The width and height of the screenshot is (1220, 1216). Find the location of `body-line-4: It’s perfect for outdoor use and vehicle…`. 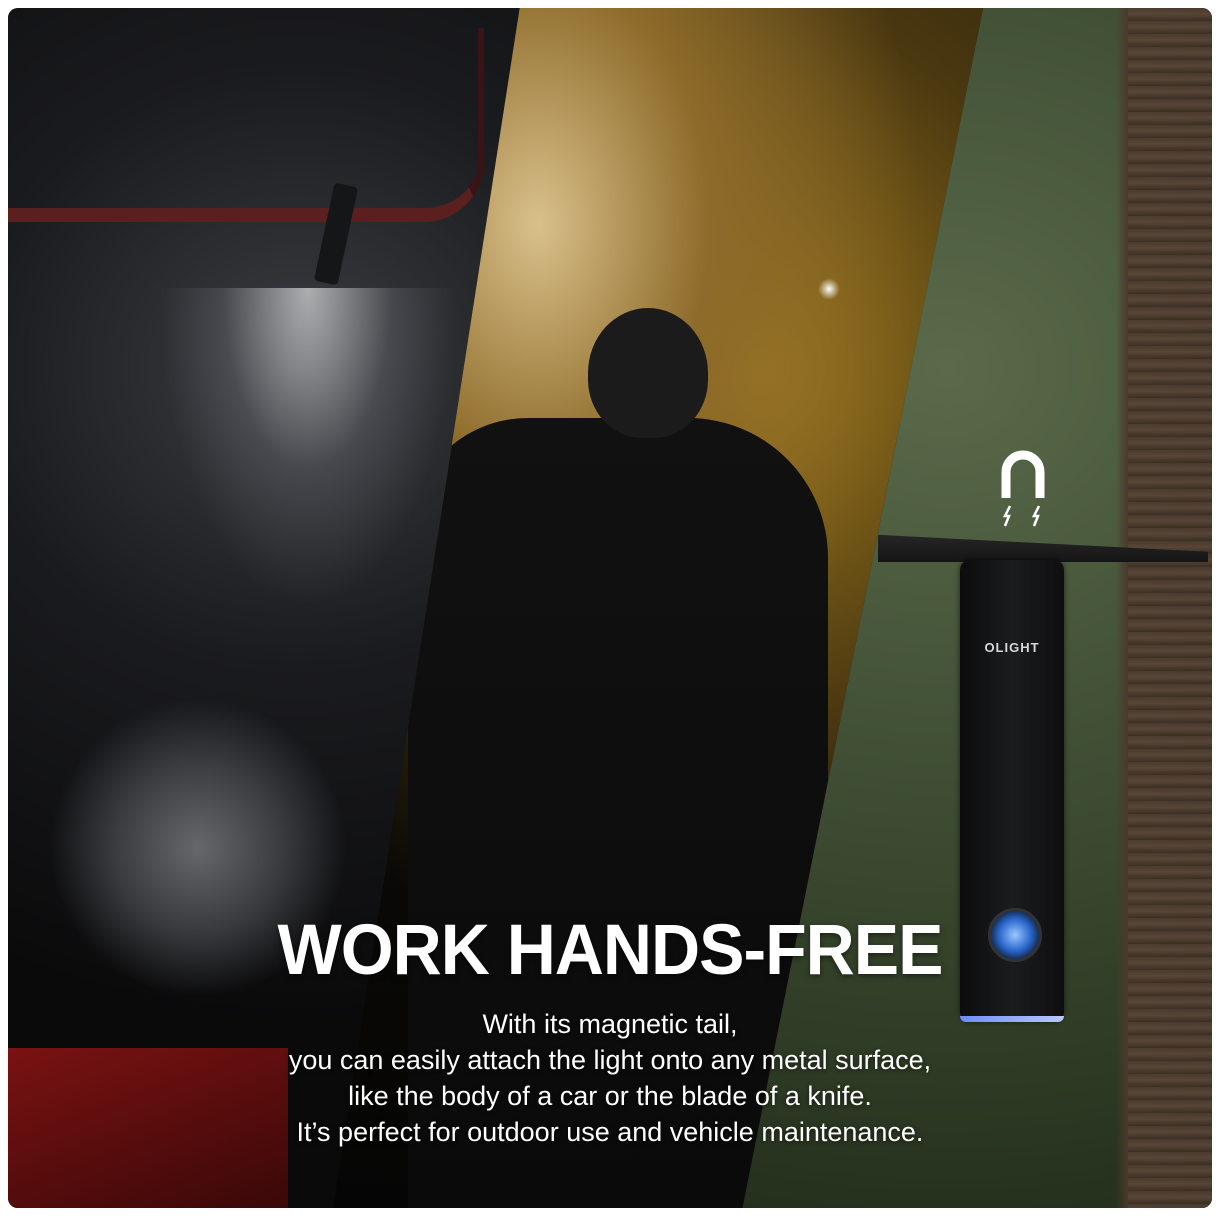

body-line-4: It’s perfect for outdoor use and vehicle… is located at coordinates (610, 1132).